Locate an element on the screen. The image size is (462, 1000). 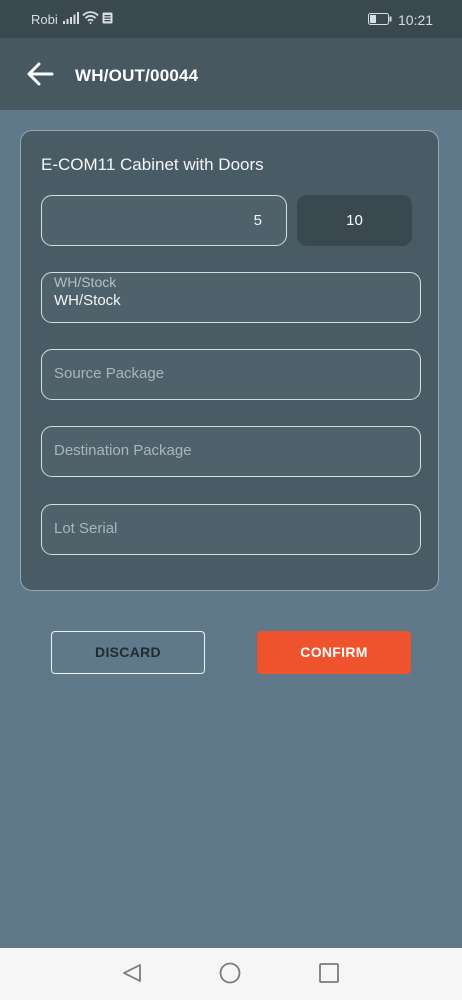
arrow-left-icon is located at coordinates (40, 76).